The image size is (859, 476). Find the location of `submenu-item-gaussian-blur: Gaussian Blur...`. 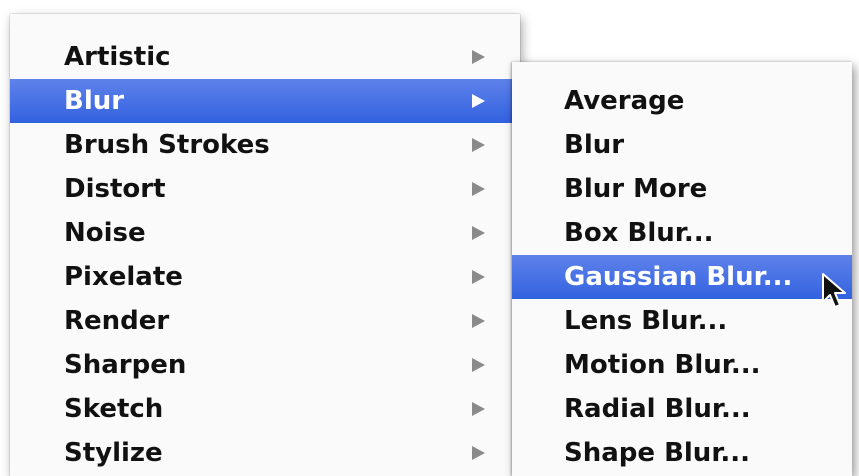

submenu-item-gaussian-blur: Gaussian Blur... is located at coordinates (682, 277).